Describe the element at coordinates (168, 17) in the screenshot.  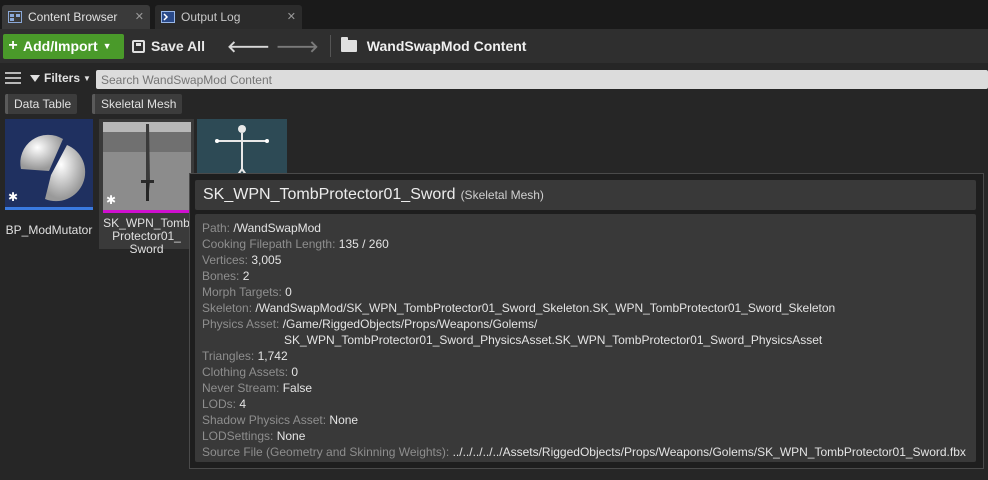
I see `output-log-icon` at that location.